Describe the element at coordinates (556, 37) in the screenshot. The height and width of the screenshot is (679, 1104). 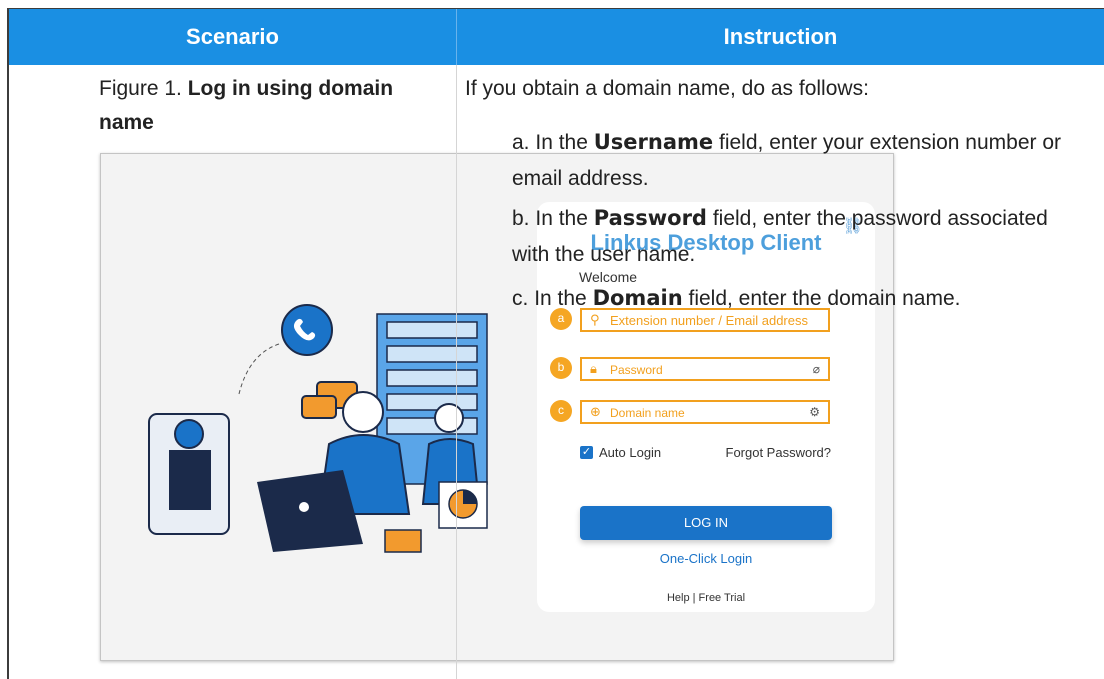
I see `table-header-row: Scenario Instruction` at that location.